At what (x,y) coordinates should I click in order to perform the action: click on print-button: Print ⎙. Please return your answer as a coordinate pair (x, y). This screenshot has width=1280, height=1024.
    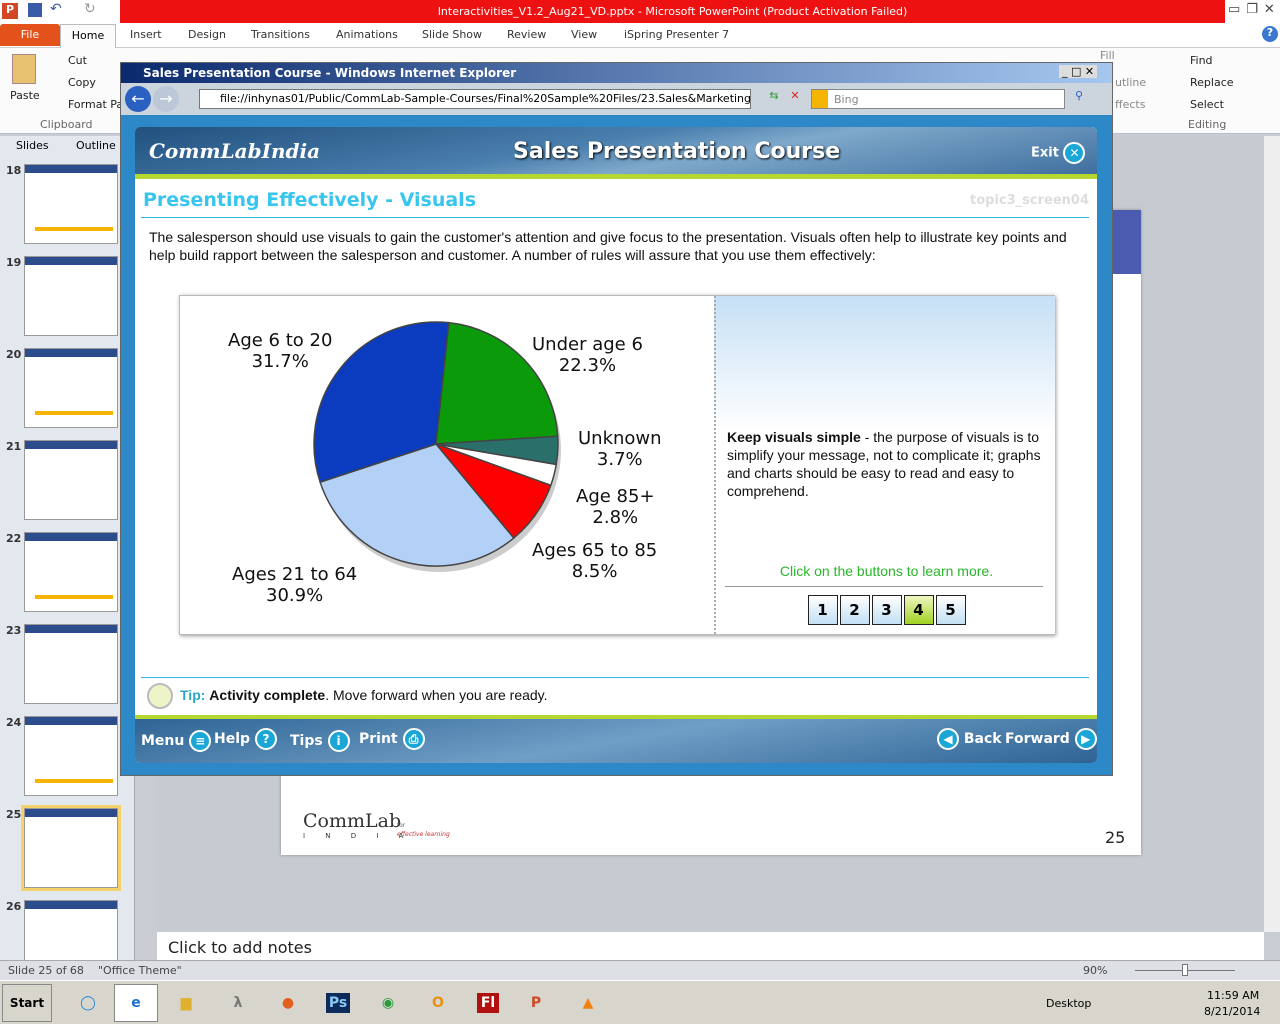
    Looking at the image, I should click on (392, 739).